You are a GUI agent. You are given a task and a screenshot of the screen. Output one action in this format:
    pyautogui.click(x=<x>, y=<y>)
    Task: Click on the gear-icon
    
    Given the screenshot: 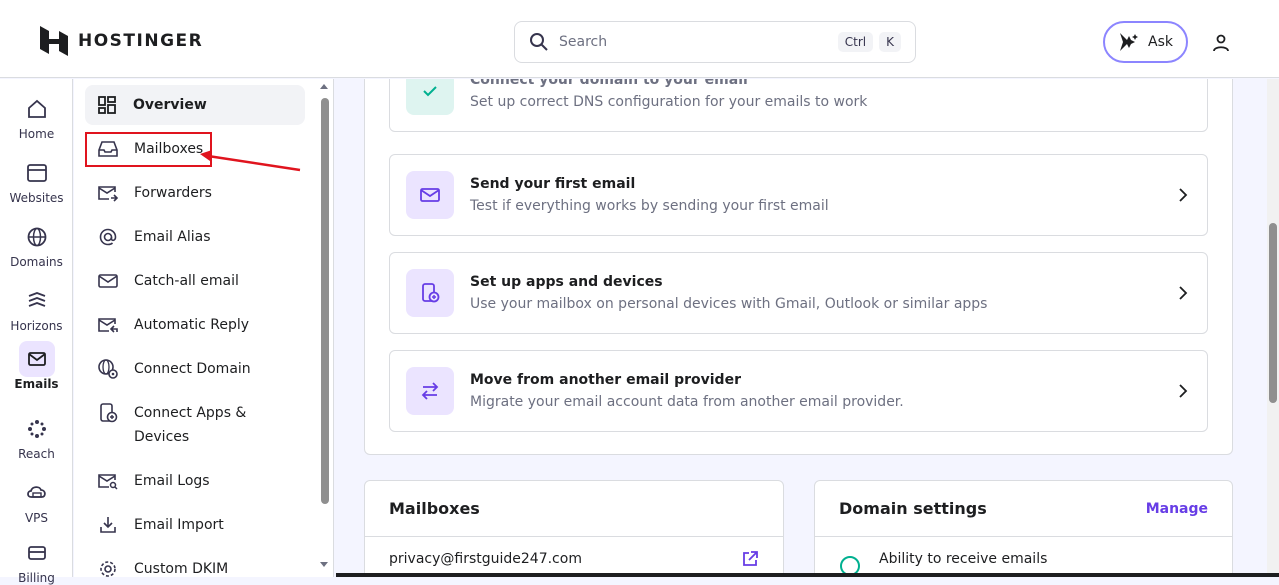 What is the action you would take?
    pyautogui.click(x=108, y=569)
    